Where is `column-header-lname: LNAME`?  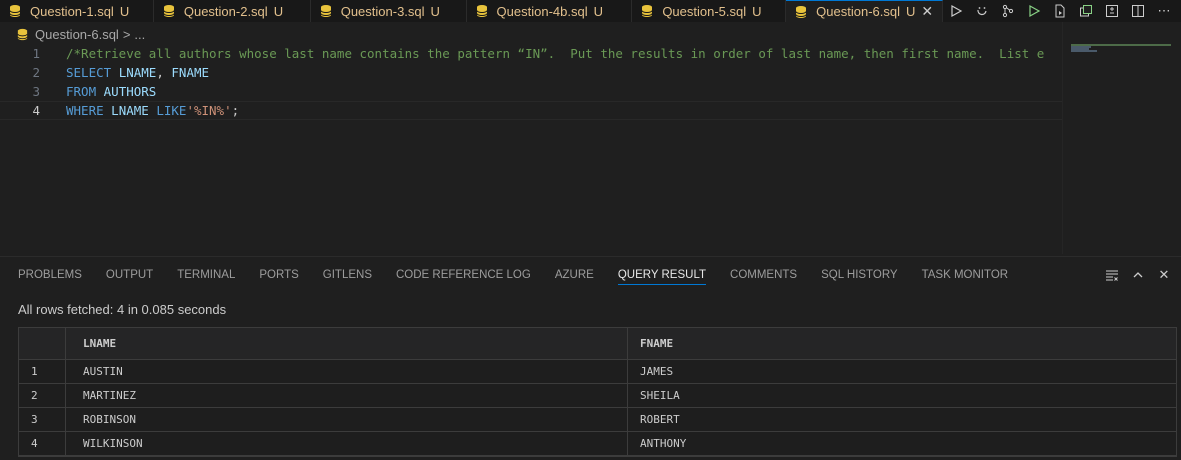 column-header-lname: LNAME is located at coordinates (346, 343).